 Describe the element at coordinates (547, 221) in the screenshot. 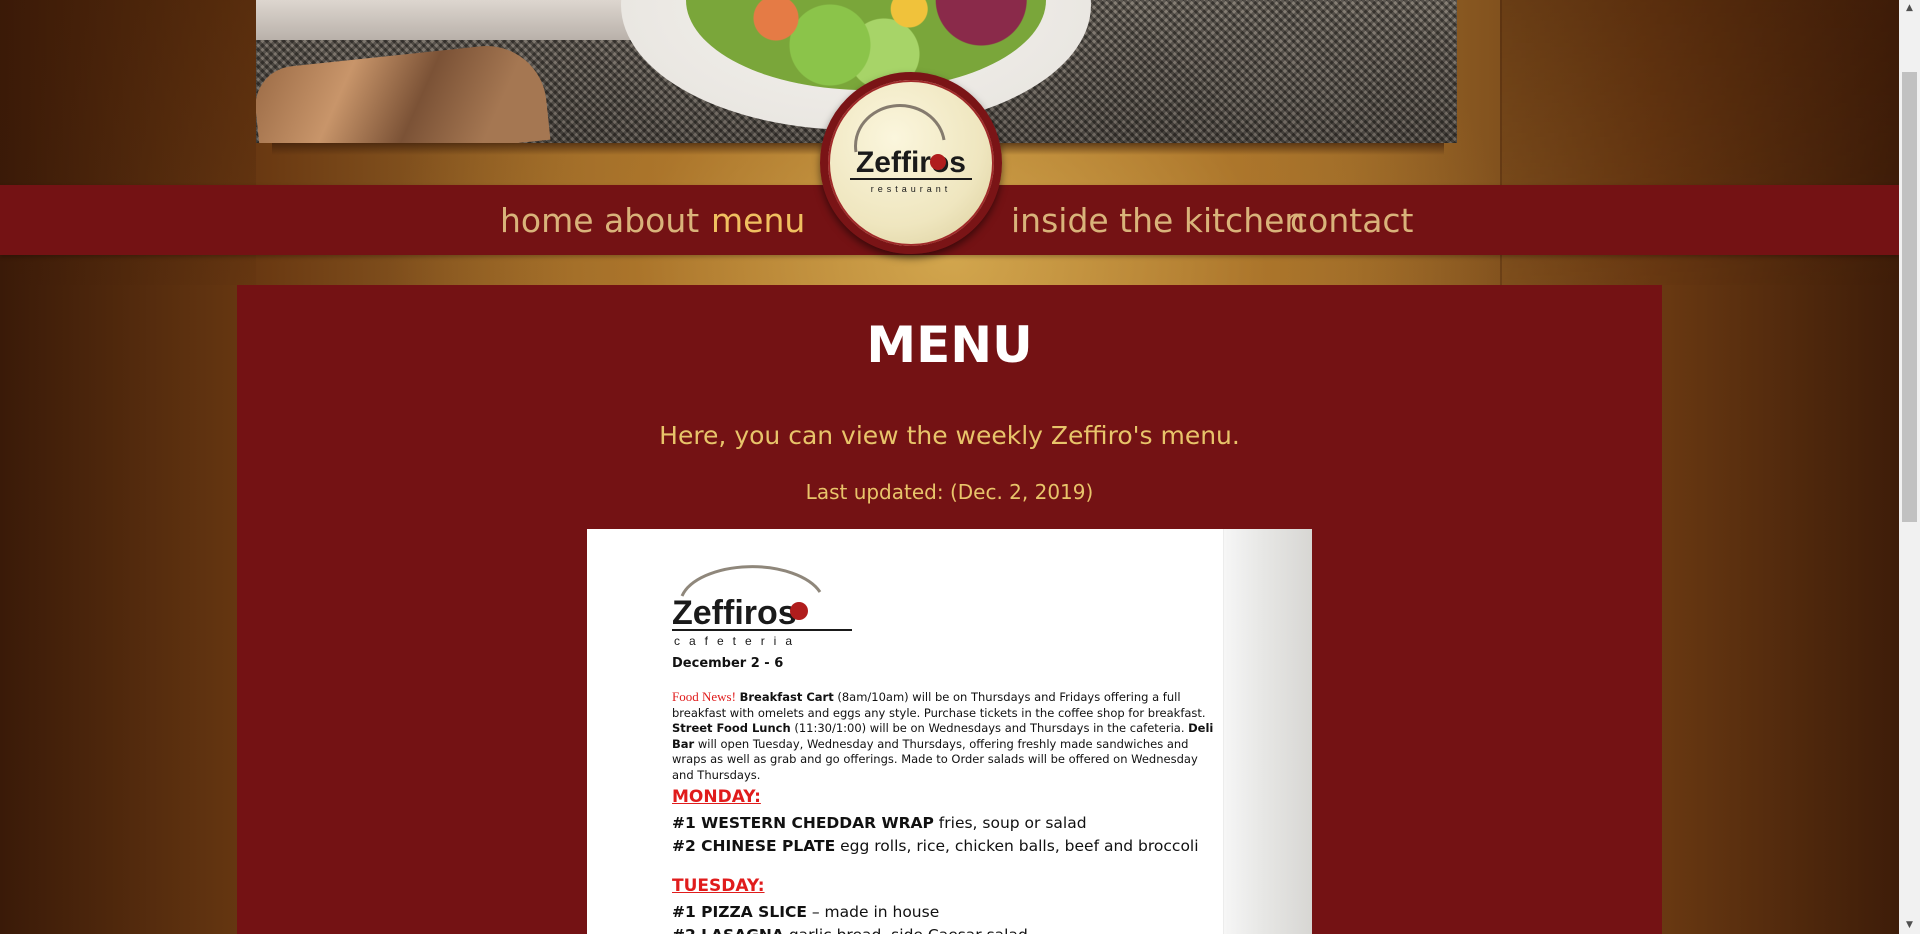

I see `nav-home-link: home` at that location.